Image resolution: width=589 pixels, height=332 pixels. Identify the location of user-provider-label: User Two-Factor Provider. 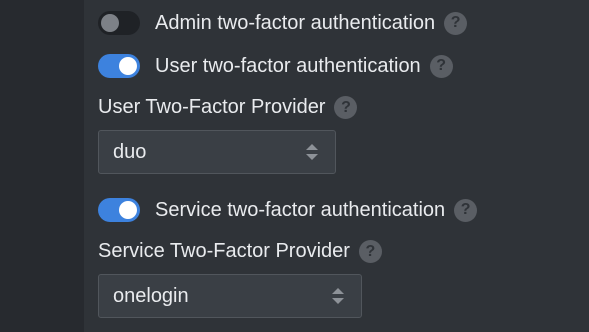
(212, 107).